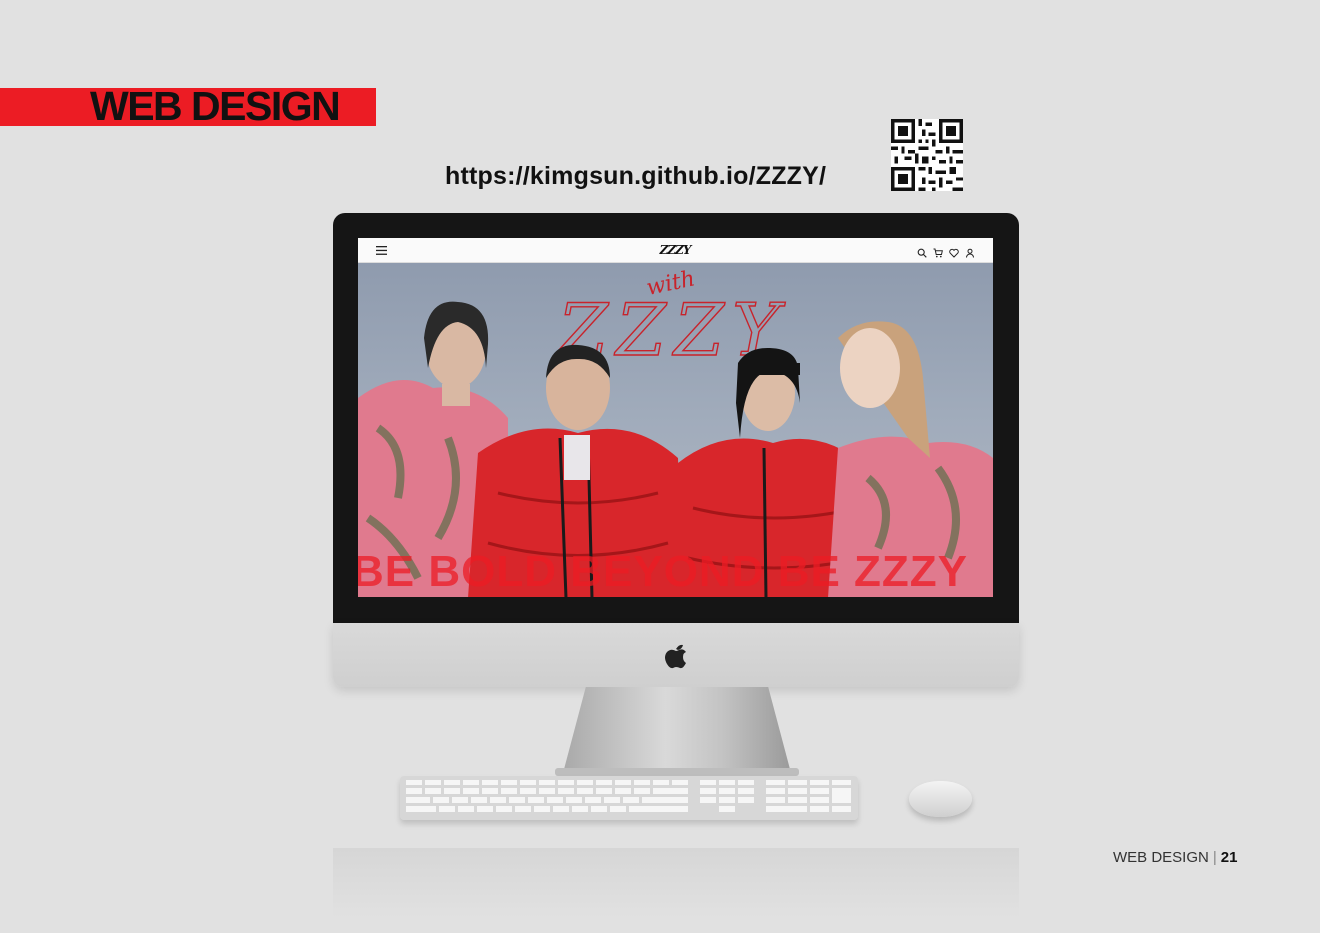  I want to click on menu-icon, so click(381, 250).